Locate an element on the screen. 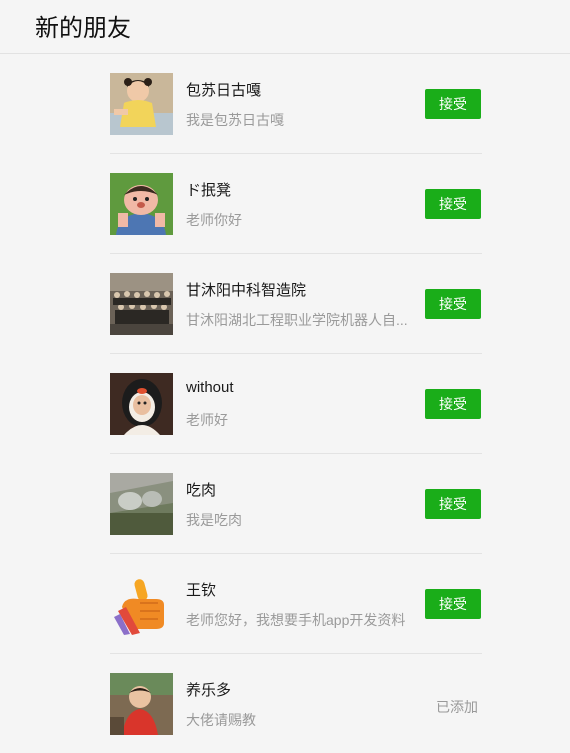  page-title: 新的朋友 is located at coordinates (83, 28).